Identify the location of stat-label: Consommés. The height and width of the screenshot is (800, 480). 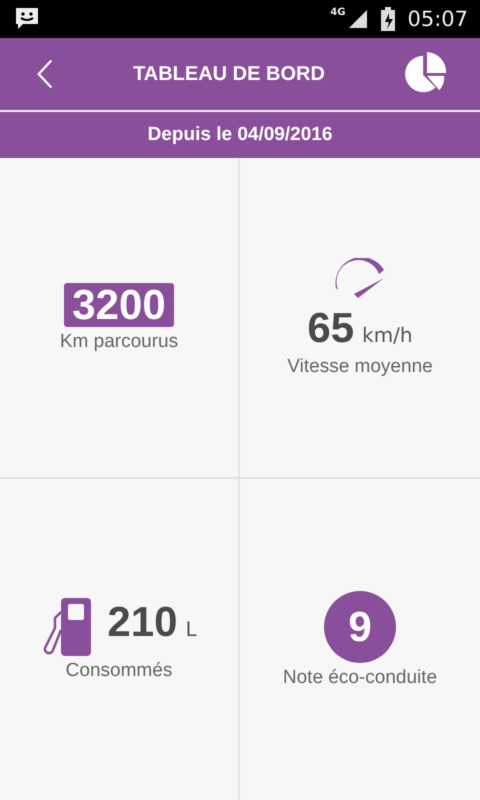
(119, 671).